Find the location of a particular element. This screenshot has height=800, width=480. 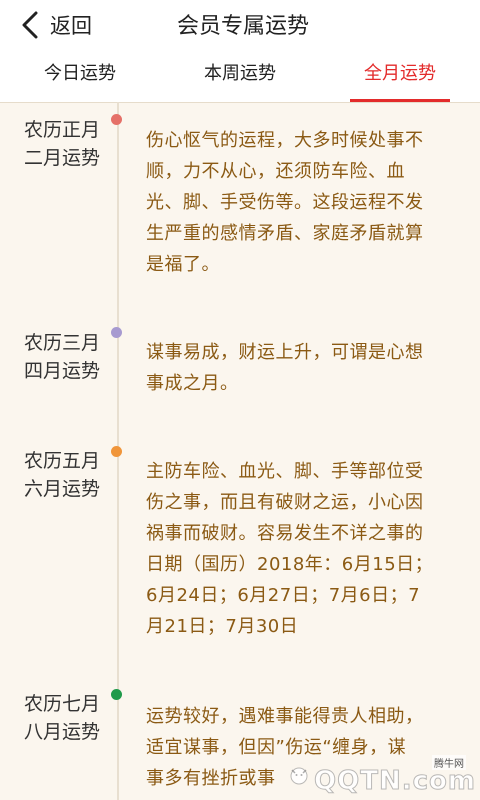

tab-full-month-label: 全月运势 is located at coordinates (400, 73).